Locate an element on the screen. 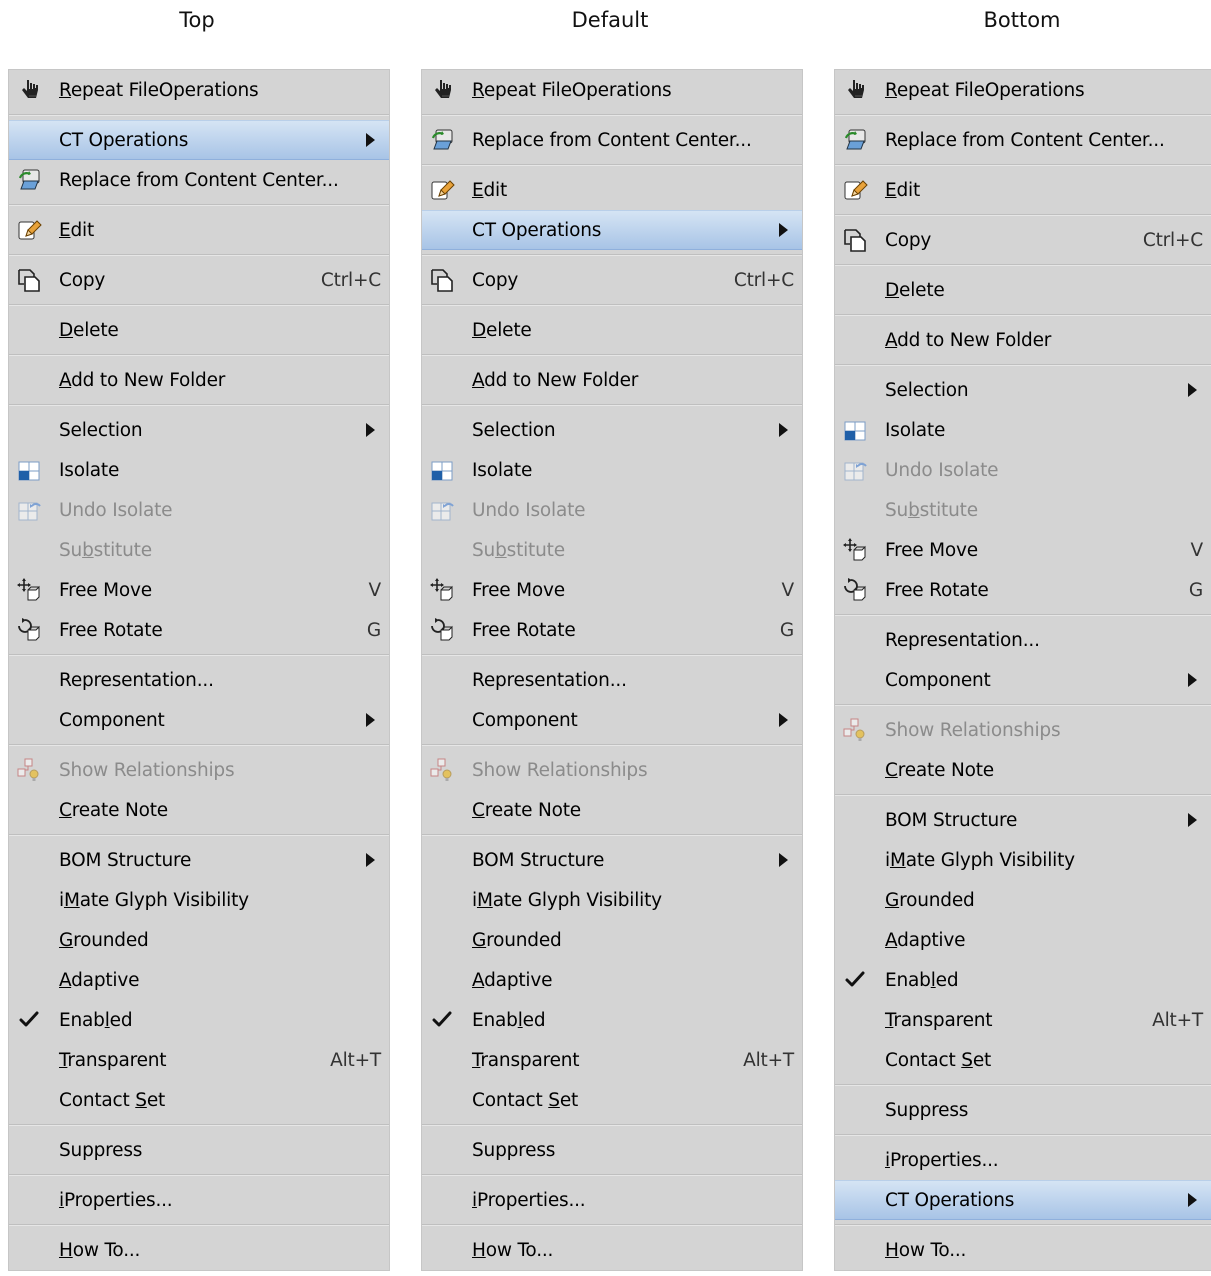 The image size is (1211, 1276). menu-item-label: Suppress is located at coordinates (101, 1150).